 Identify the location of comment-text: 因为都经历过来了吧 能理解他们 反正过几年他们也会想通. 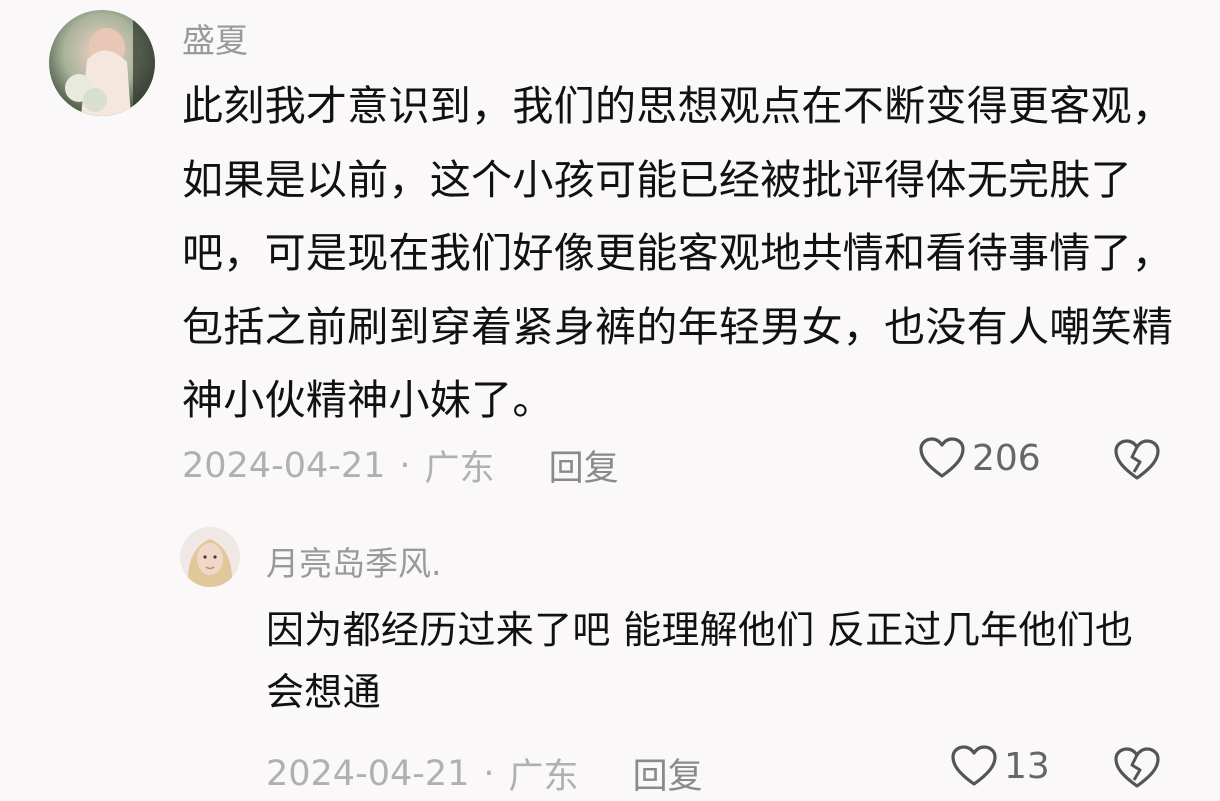
(700, 661).